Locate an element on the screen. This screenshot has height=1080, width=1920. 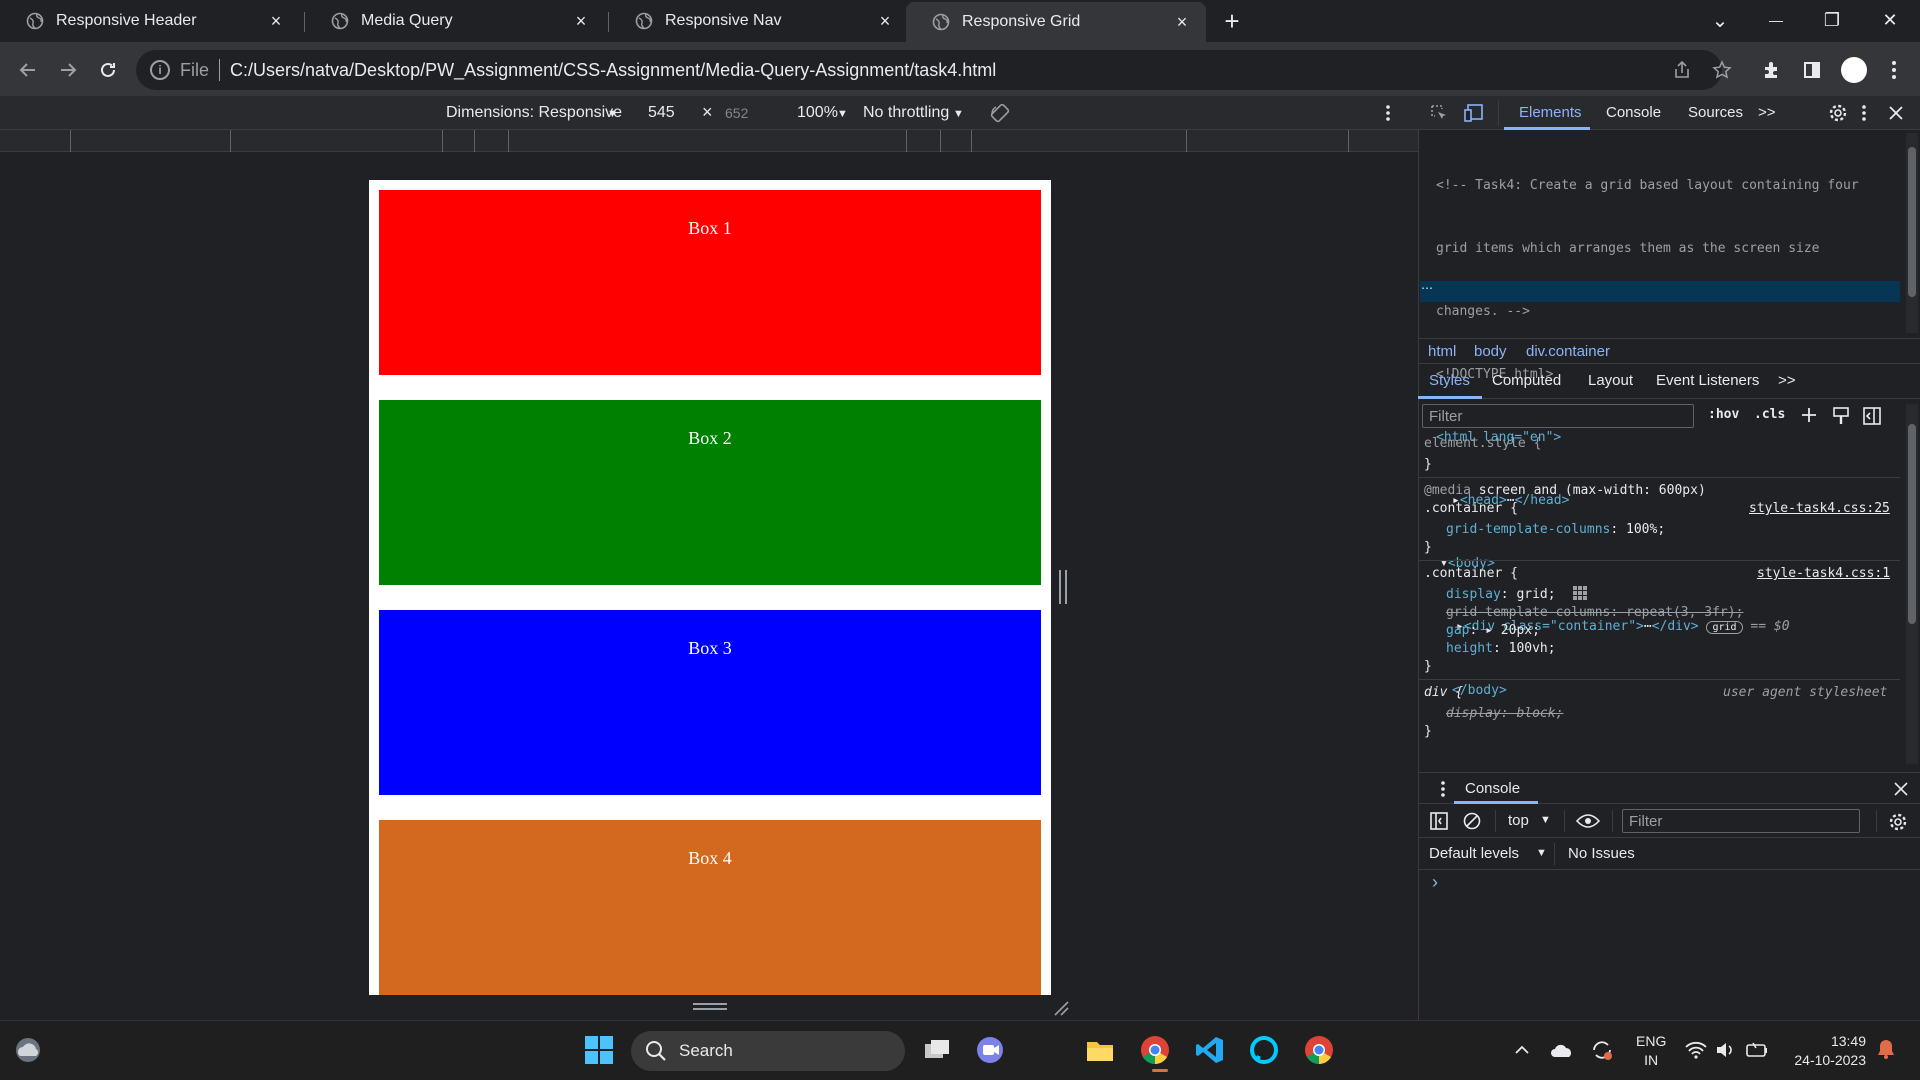
css-property-line: display: grid; is located at coordinates (1501, 594).